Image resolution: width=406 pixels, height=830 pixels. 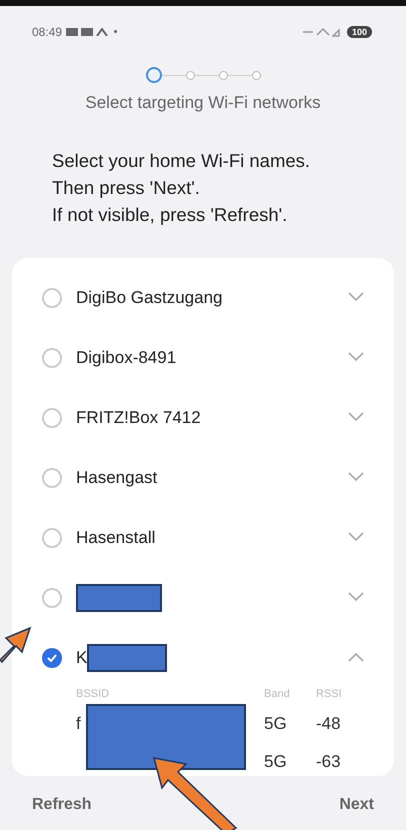 What do you see at coordinates (320, 31) in the screenshot?
I see `signal-wifi-icons` at bounding box center [320, 31].